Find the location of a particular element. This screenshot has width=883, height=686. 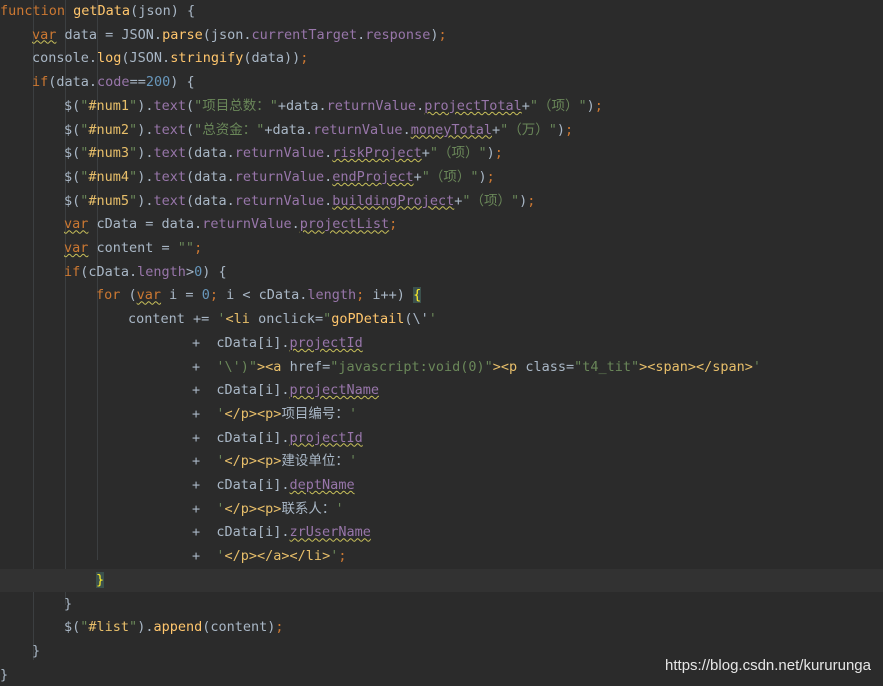

code-token: (data. is located at coordinates (210, 200).